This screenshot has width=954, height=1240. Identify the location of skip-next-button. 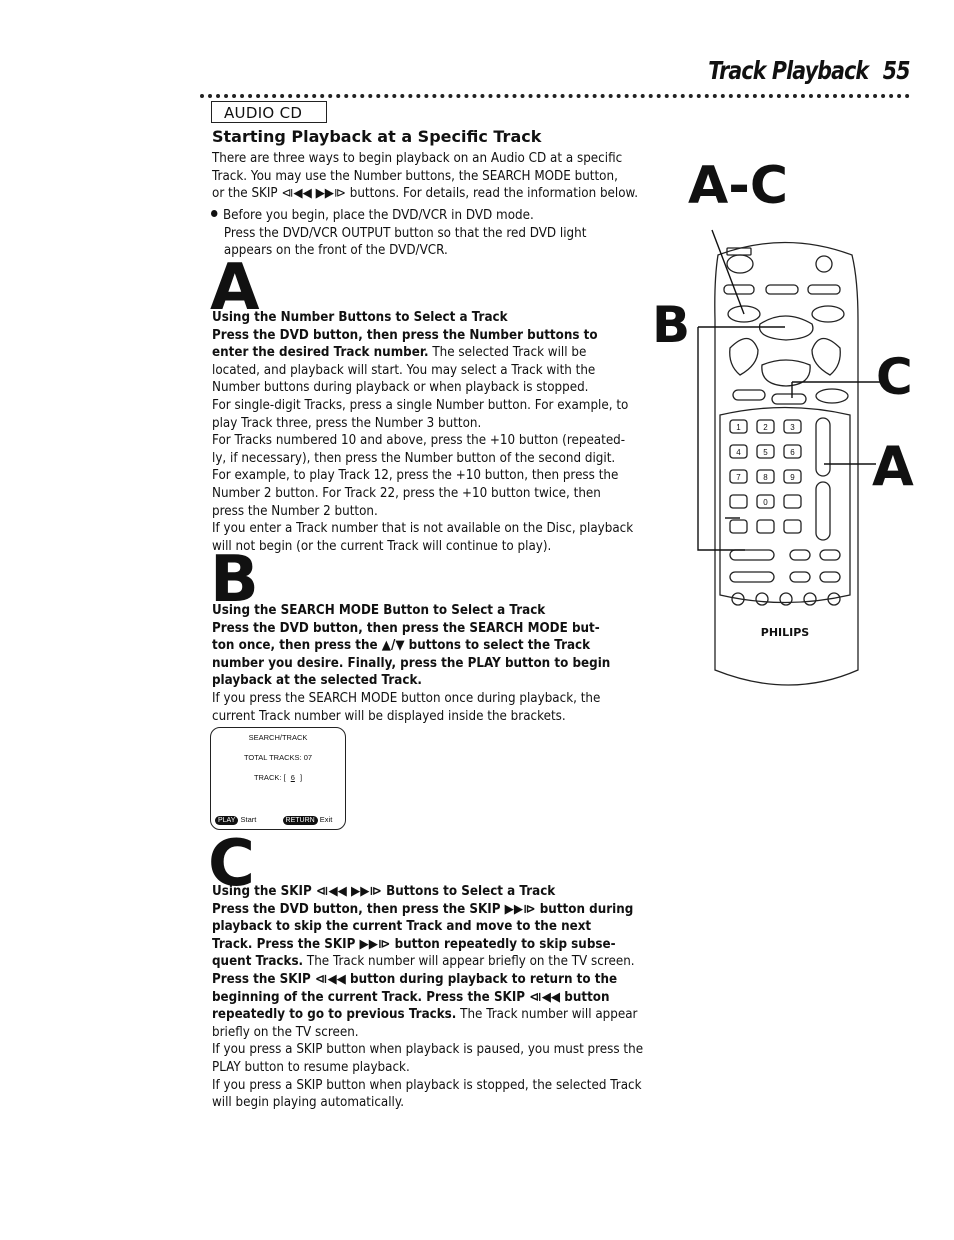
(789, 399).